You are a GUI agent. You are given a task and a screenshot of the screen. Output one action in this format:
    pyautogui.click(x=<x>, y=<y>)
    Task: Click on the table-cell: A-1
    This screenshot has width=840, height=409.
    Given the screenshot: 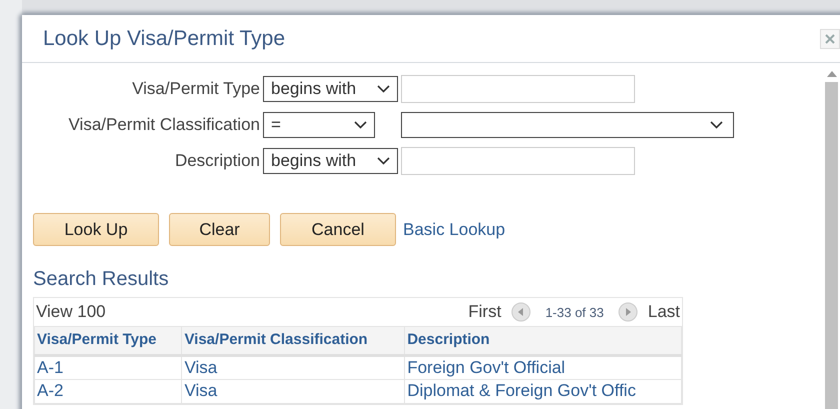 What is the action you would take?
    pyautogui.click(x=108, y=367)
    